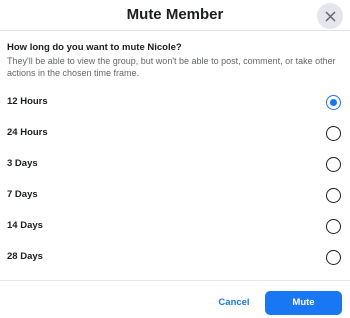  Describe the element at coordinates (175, 196) in the screenshot. I see `option-7-days: 7 Days` at that location.